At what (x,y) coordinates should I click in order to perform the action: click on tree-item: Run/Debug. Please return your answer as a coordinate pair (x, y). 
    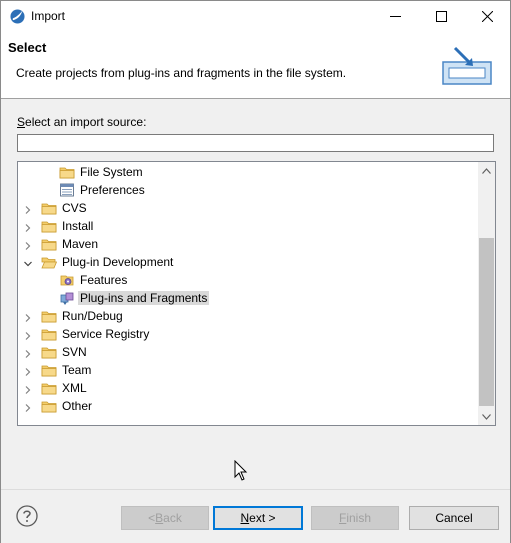
    Looking at the image, I should click on (248, 316).